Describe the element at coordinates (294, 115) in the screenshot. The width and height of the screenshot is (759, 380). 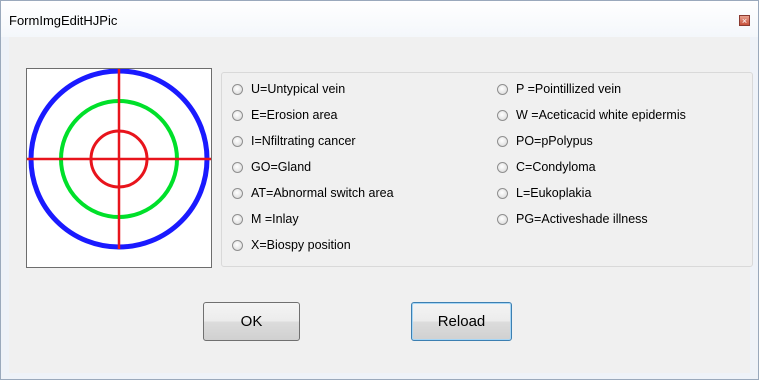
I see `radio-option-label: E=Erosion area` at that location.